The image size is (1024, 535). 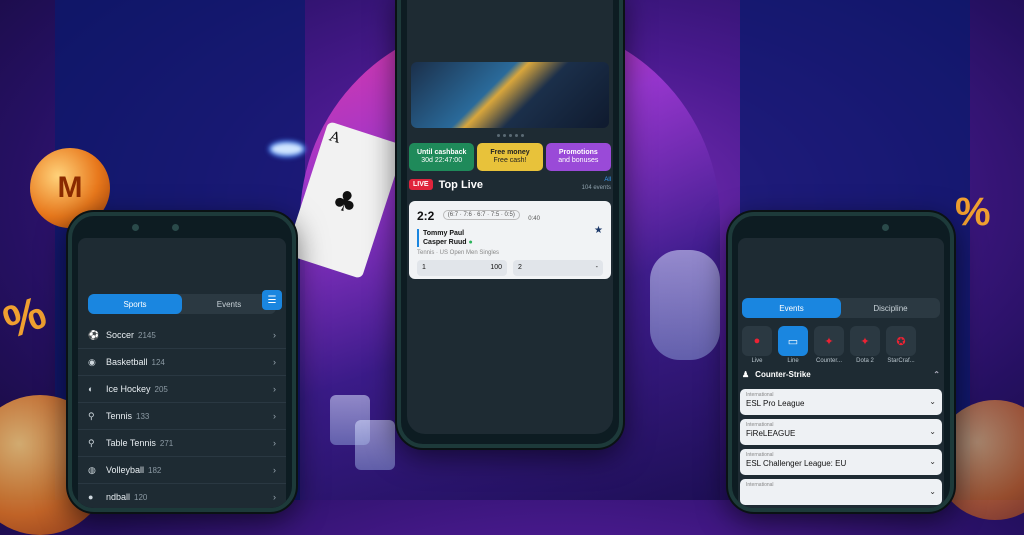 What do you see at coordinates (424, 268) in the screenshot?
I see `odds-label: 1` at bounding box center [424, 268].